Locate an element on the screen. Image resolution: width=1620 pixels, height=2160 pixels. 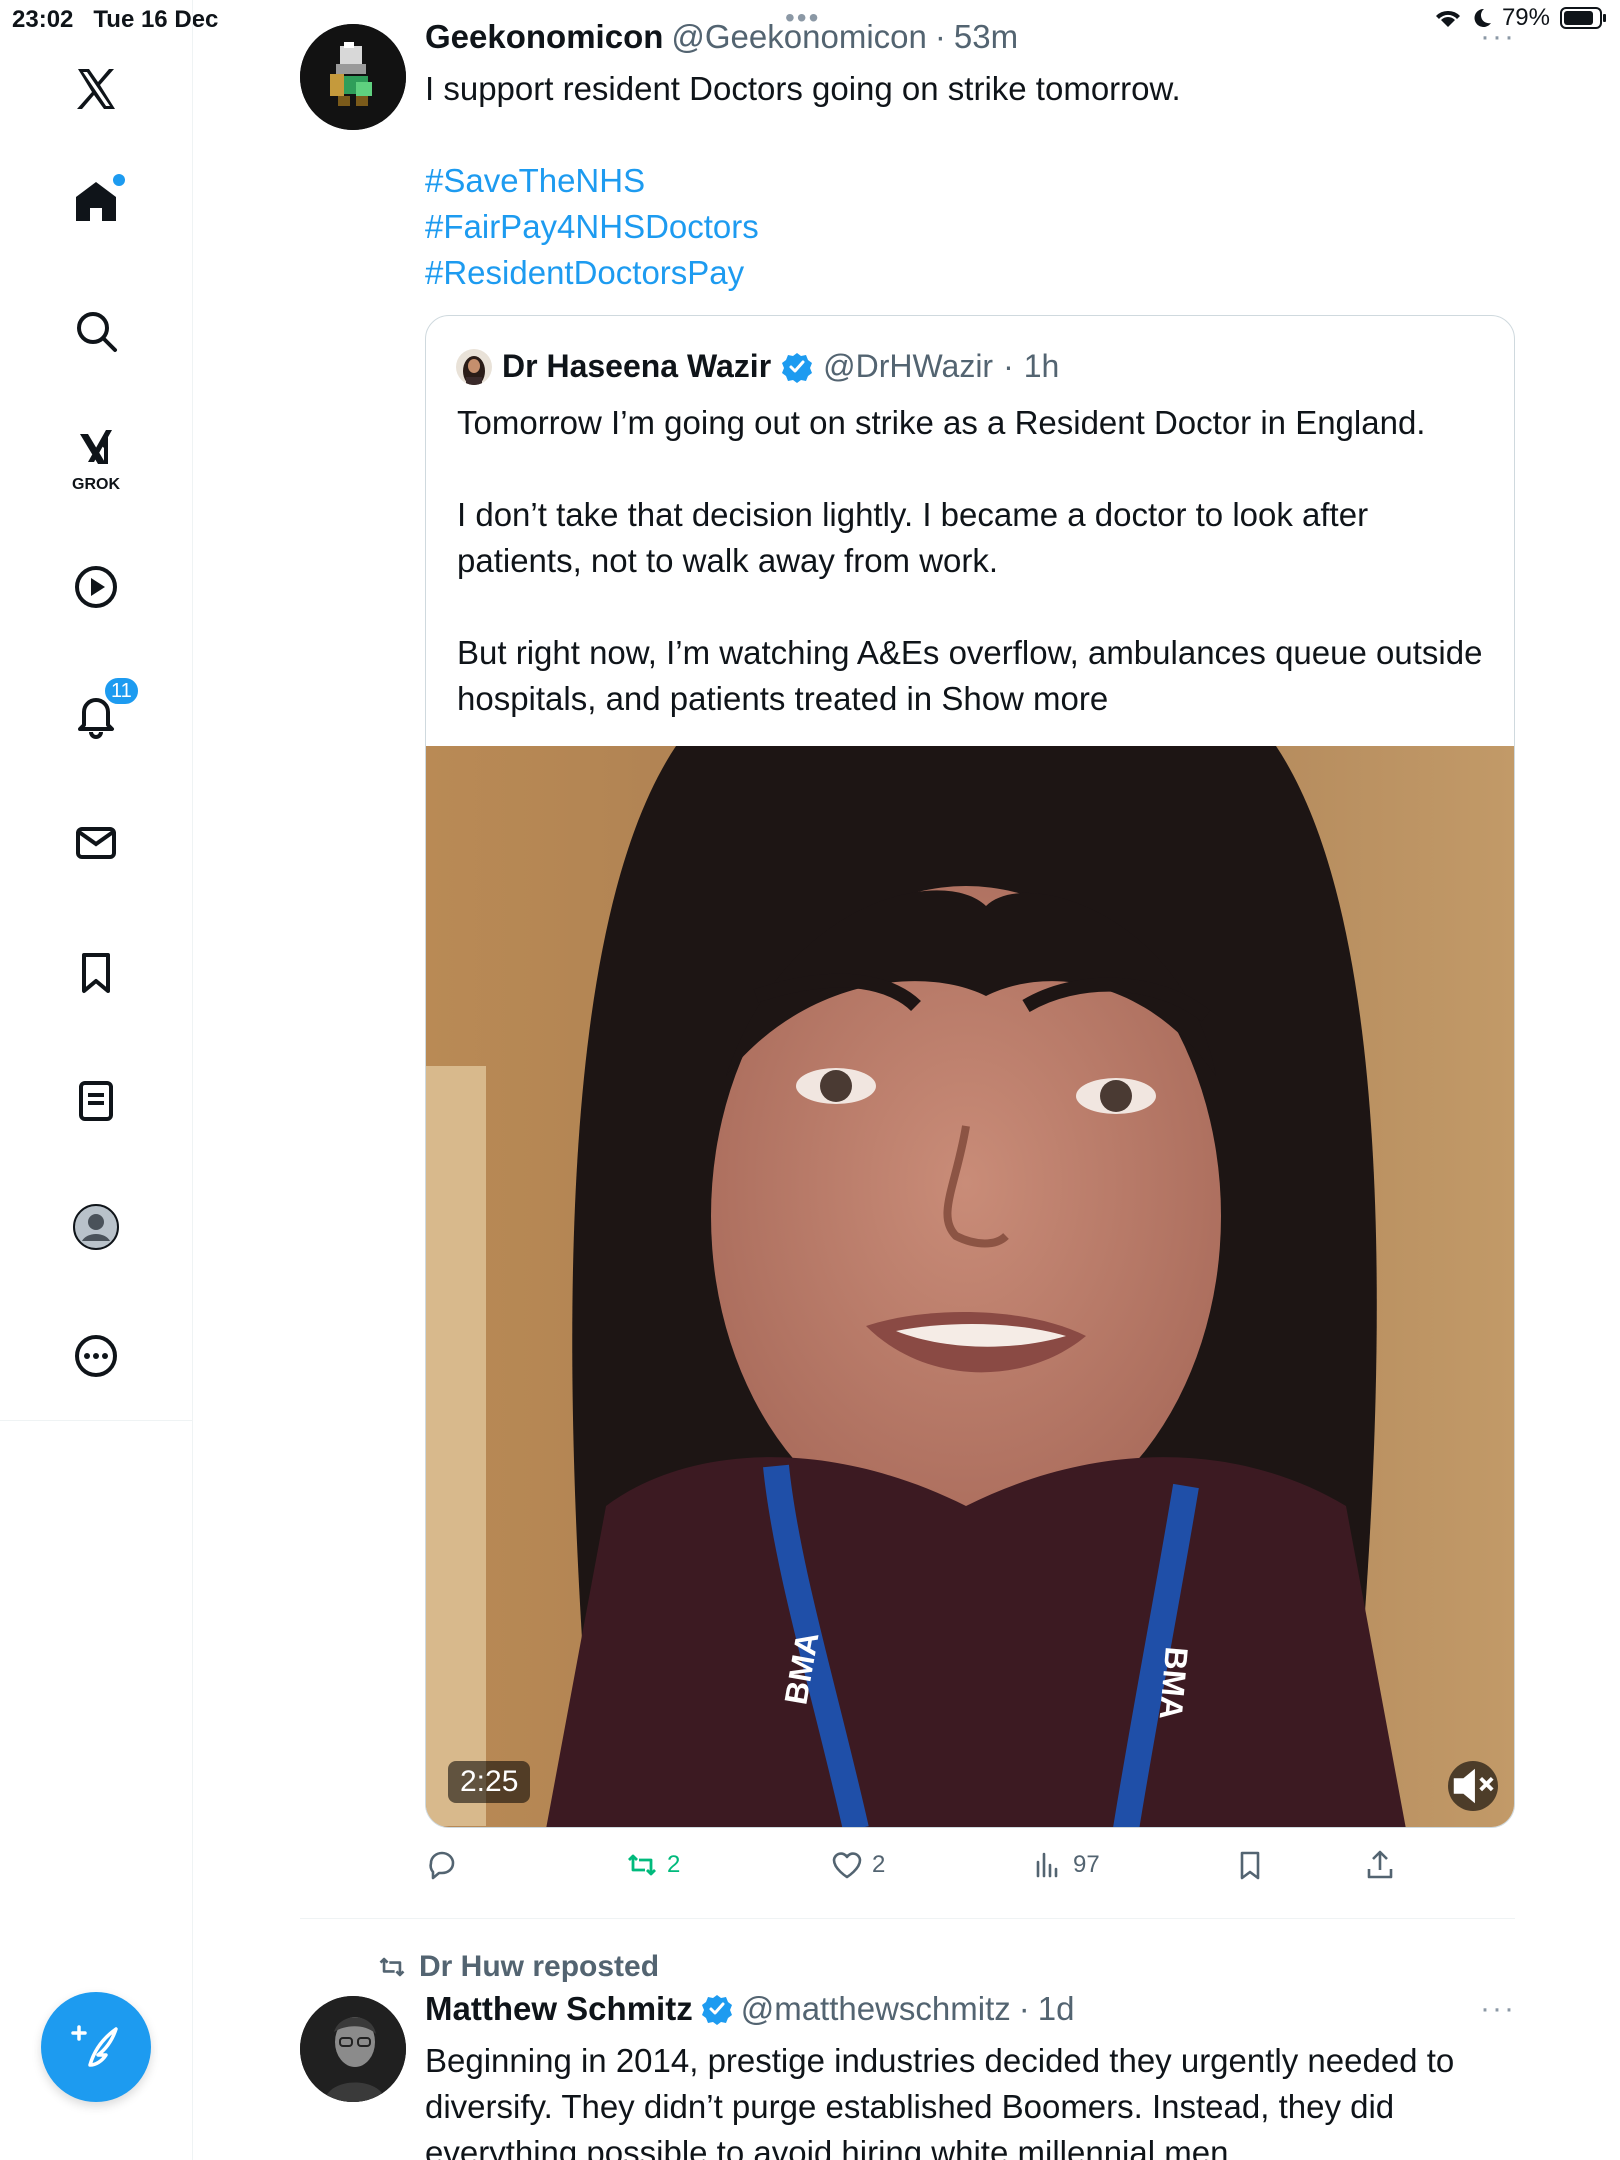
heart-icon is located at coordinates (847, 1865).